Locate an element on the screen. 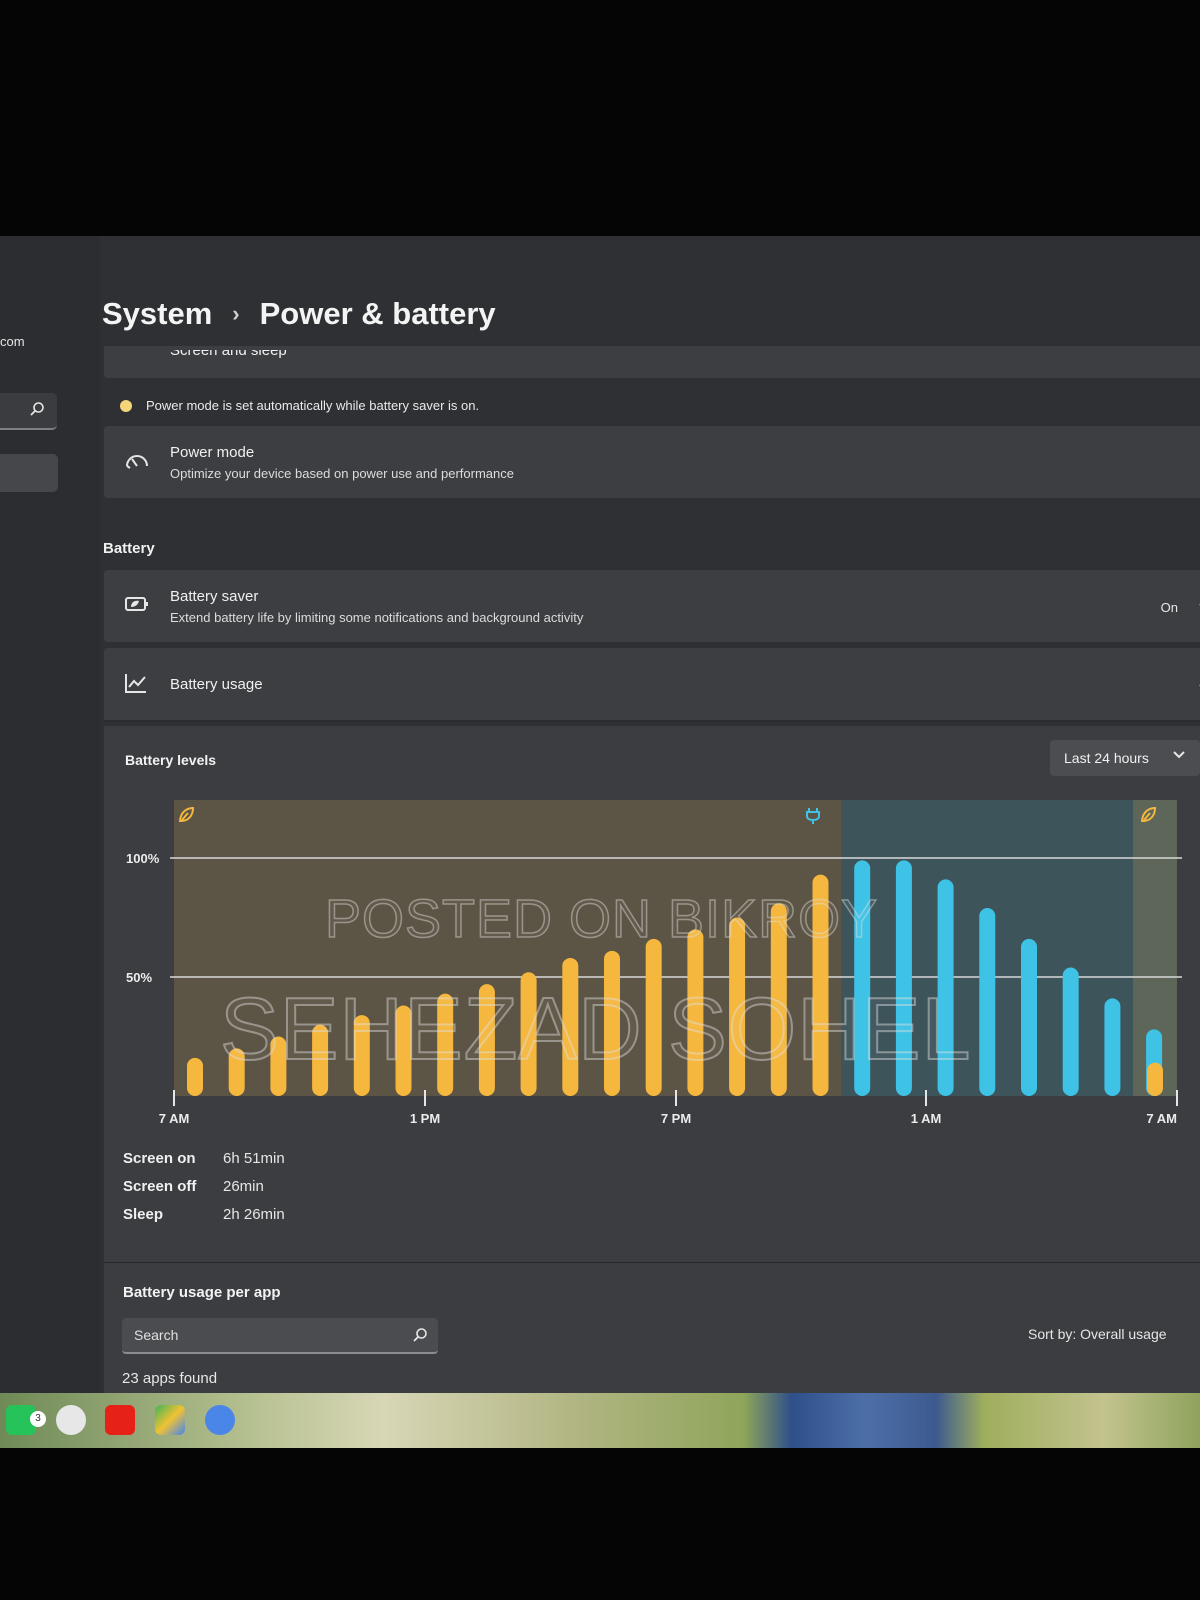 This screenshot has height=1600, width=1200. notification-badge: 3 is located at coordinates (38, 1419).